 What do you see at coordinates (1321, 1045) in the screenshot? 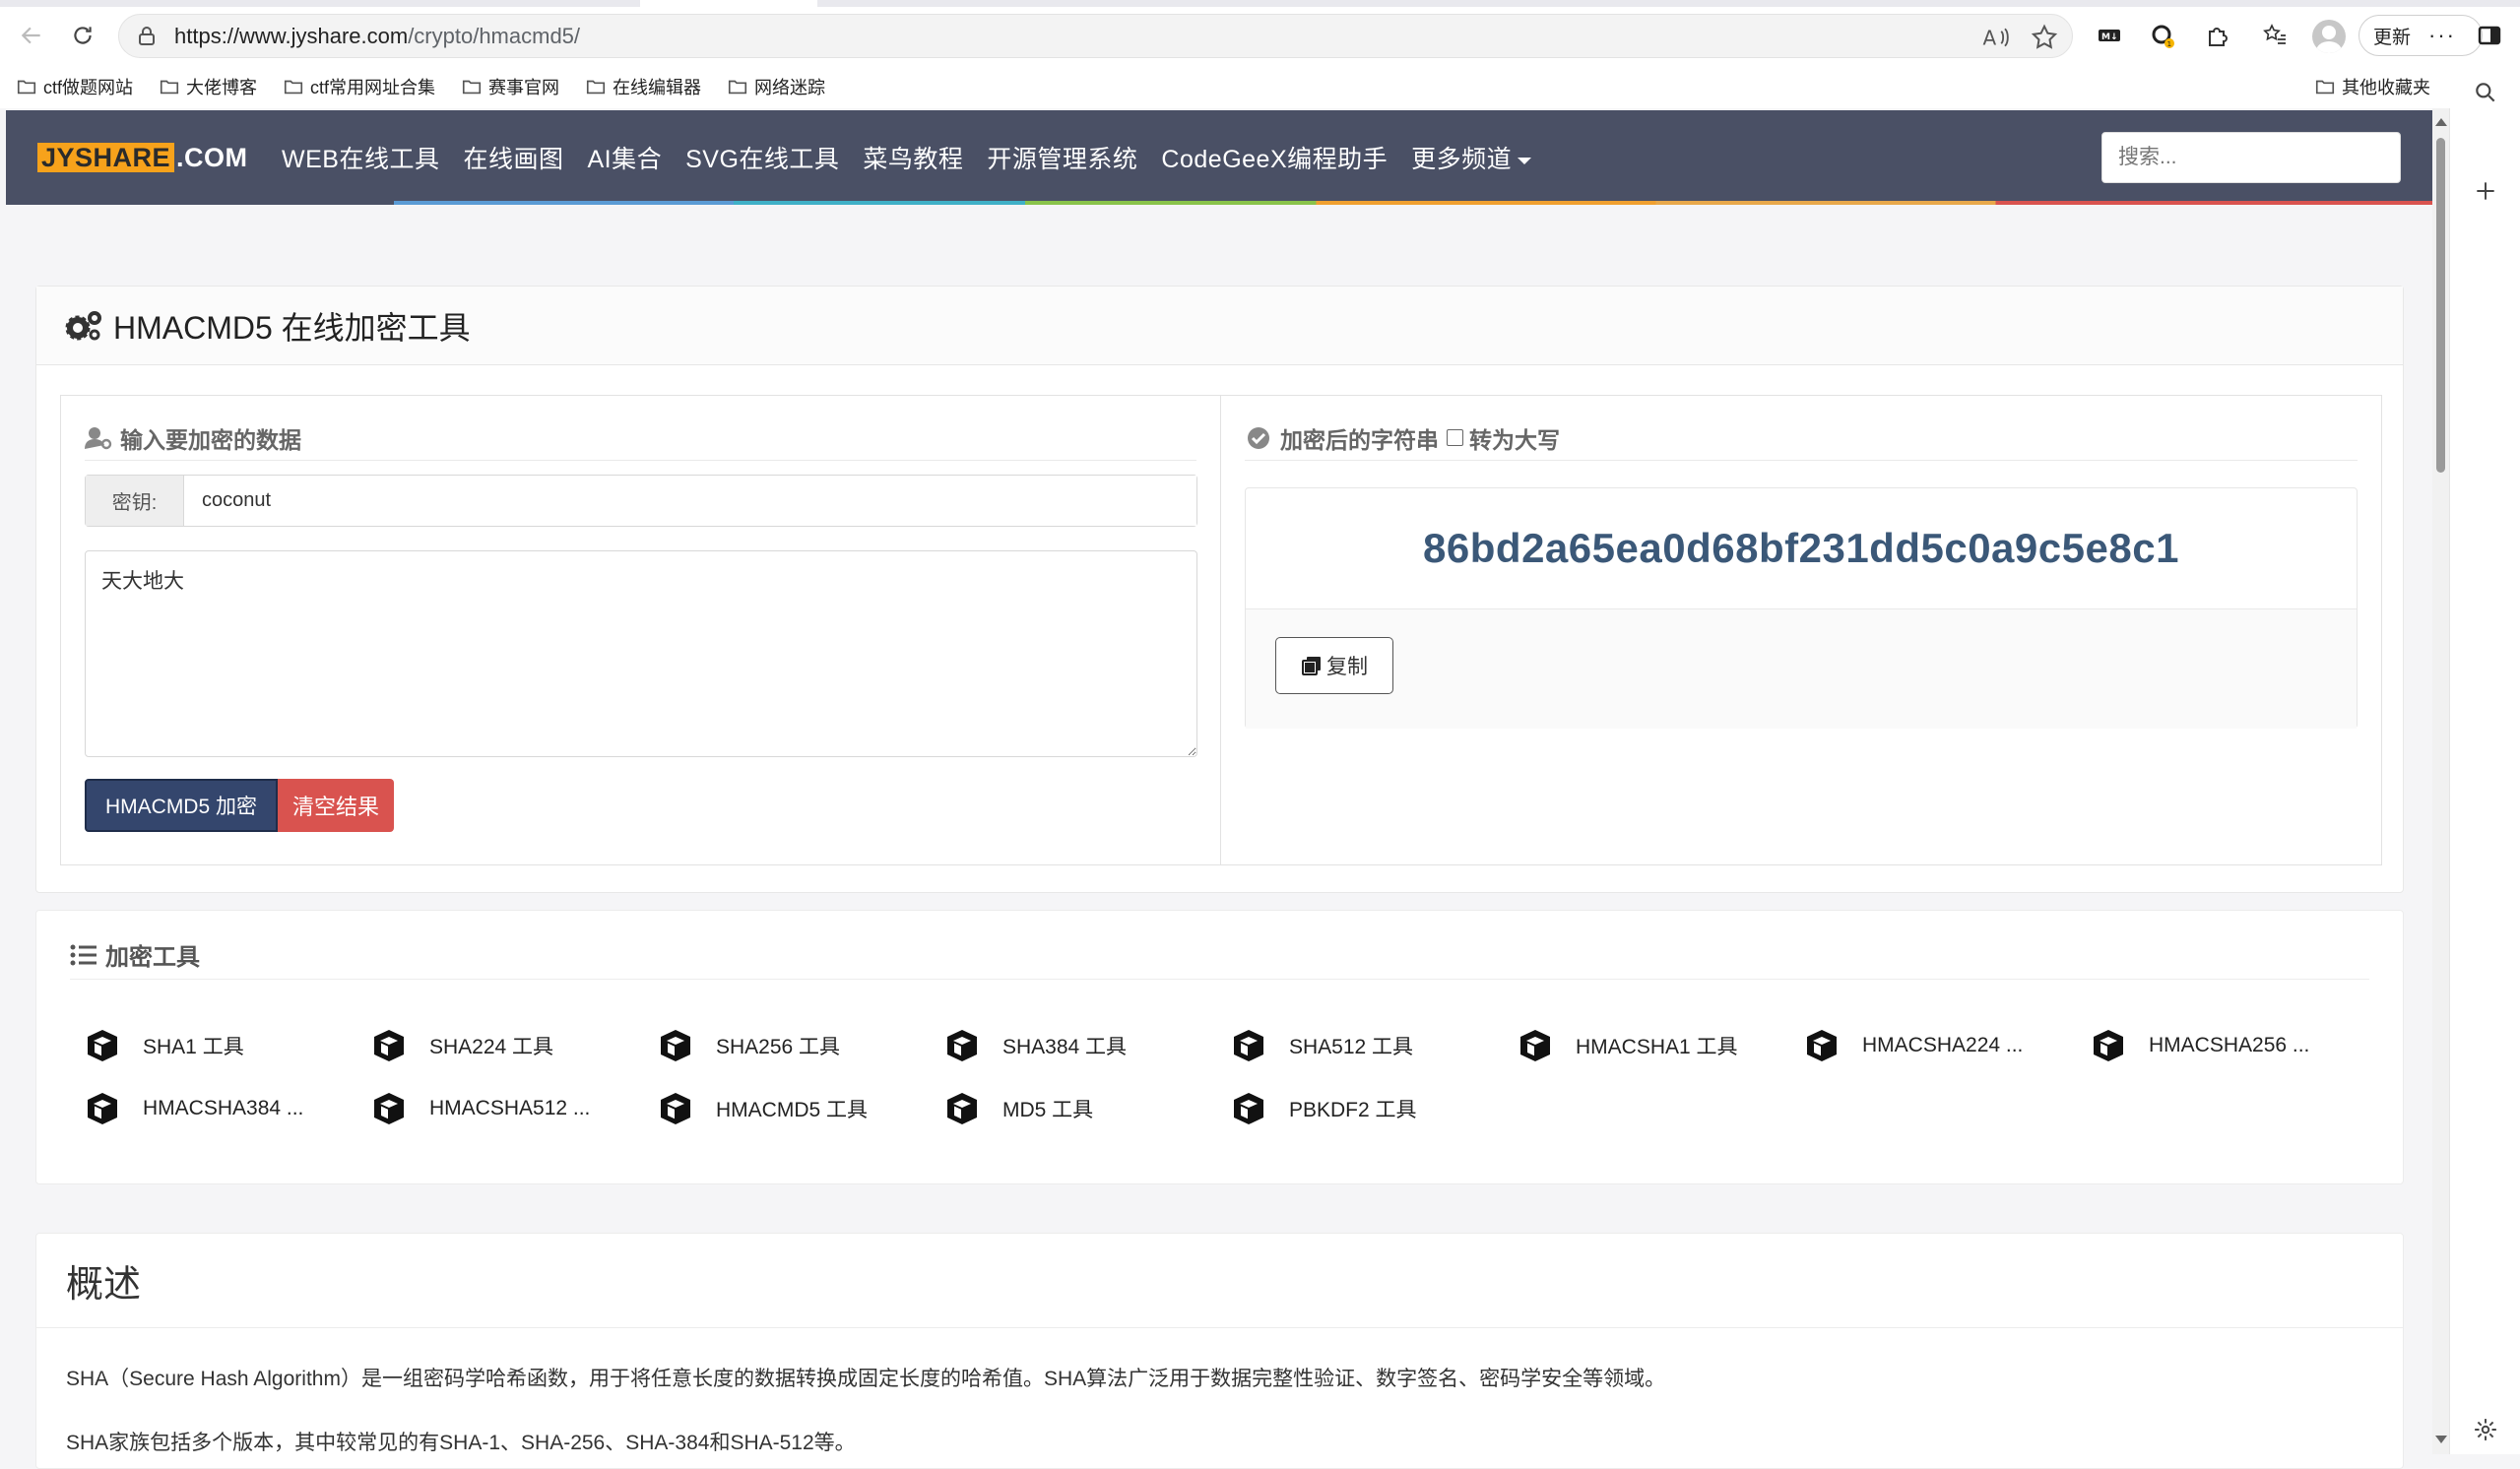
I see `tool-link: SHA512 工具` at bounding box center [1321, 1045].